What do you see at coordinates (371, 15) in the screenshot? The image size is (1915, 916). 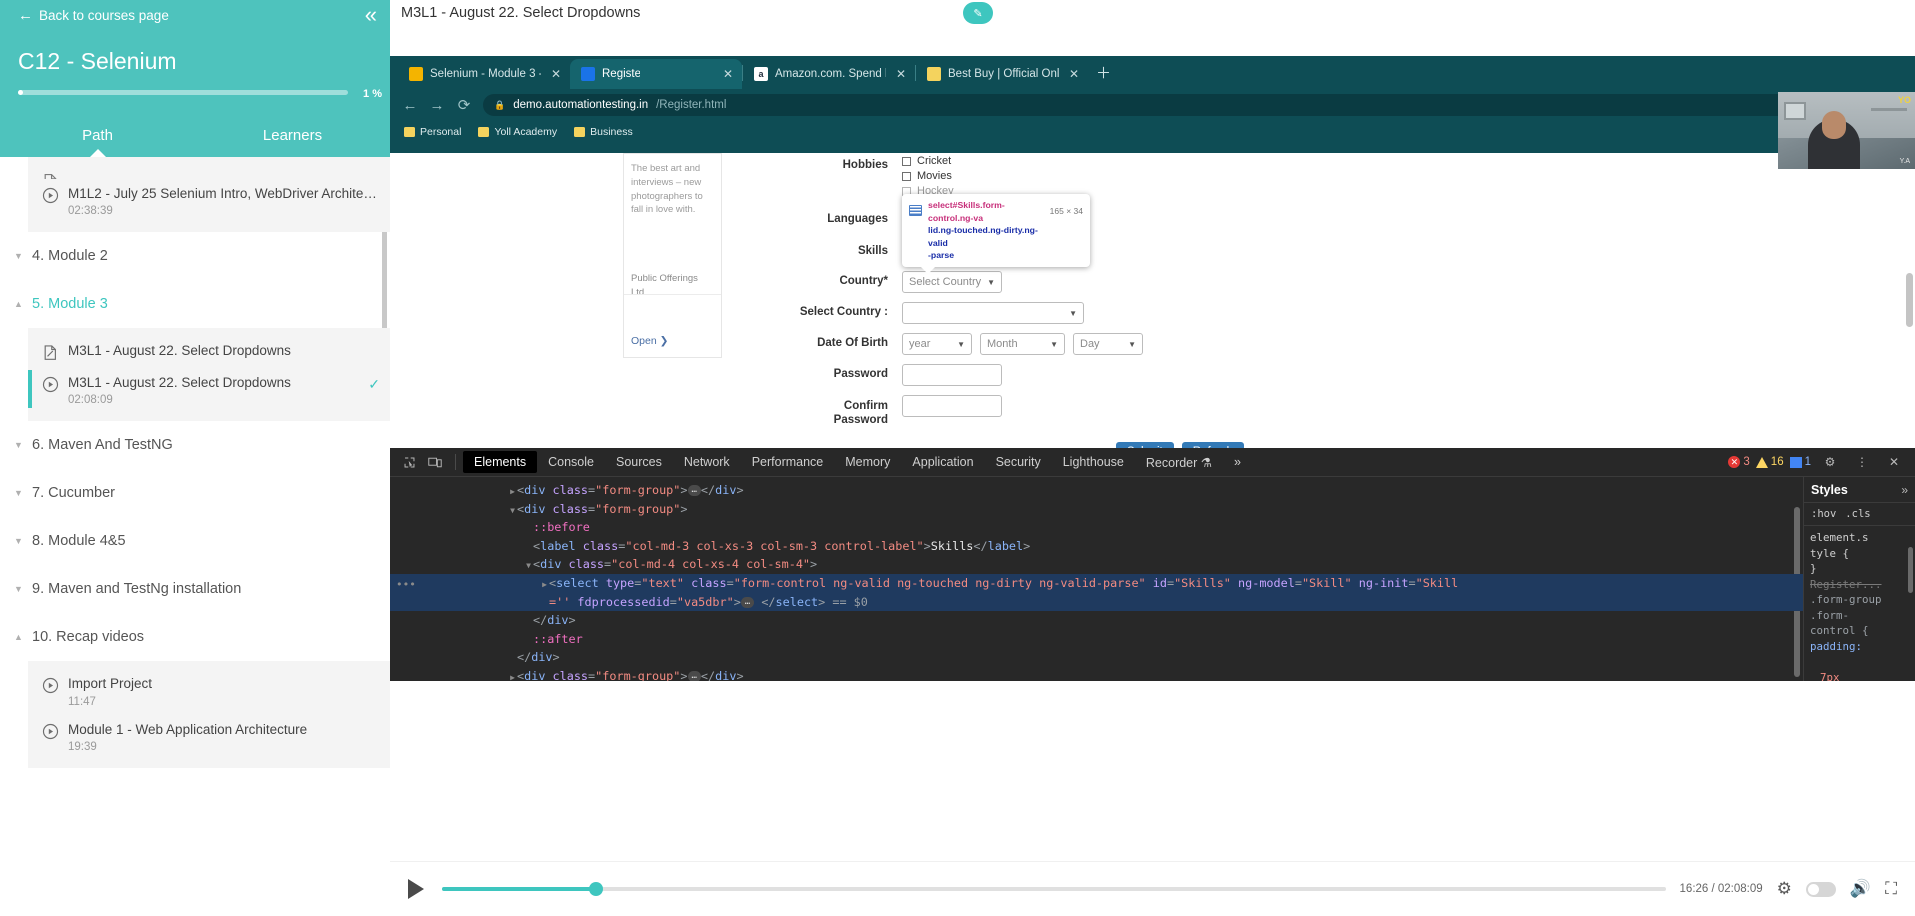 I see `chevrons-left-icon: «` at bounding box center [371, 15].